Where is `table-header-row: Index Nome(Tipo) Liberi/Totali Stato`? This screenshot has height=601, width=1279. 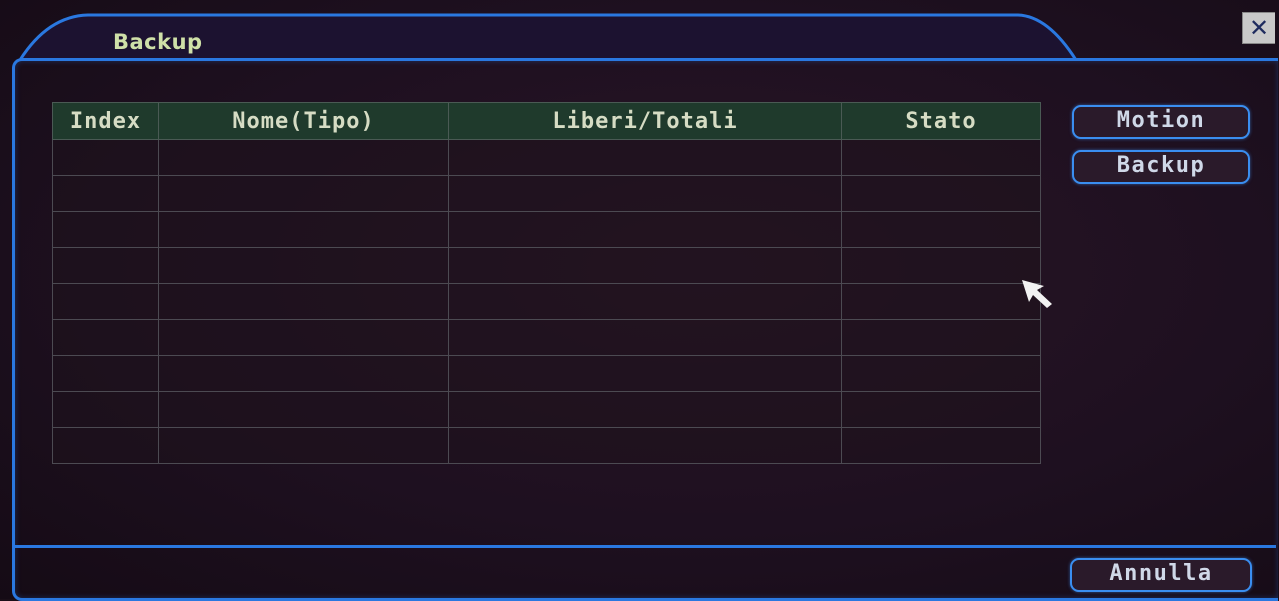
table-header-row: Index Nome(Tipo) Liberi/Totali Stato is located at coordinates (546, 121).